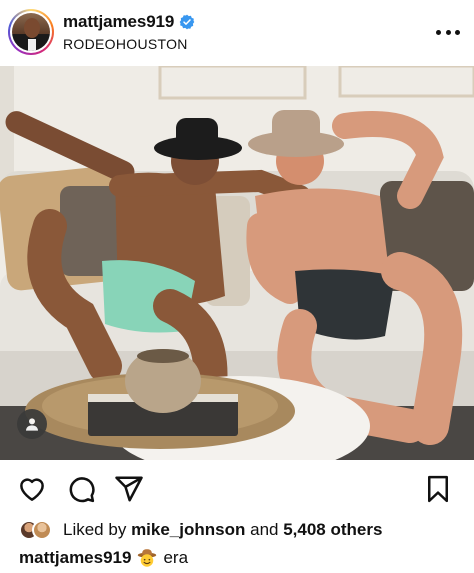  I want to click on verified-badge-icon, so click(187, 22).